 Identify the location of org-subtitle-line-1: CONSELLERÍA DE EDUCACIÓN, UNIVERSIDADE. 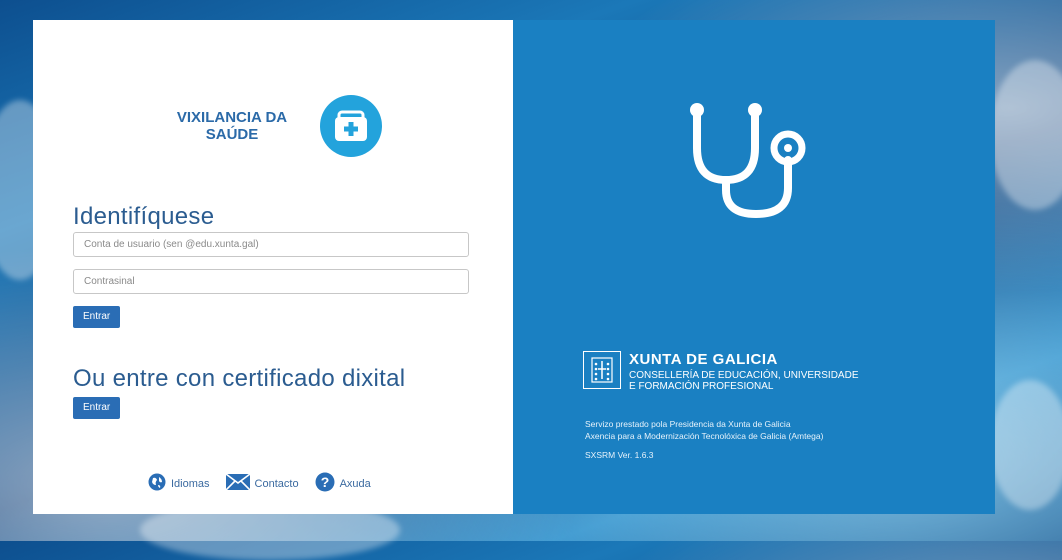
(744, 375).